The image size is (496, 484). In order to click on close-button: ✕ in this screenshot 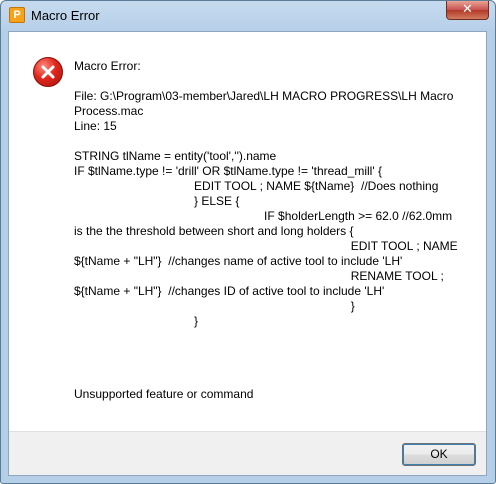, I will do `click(467, 10)`.